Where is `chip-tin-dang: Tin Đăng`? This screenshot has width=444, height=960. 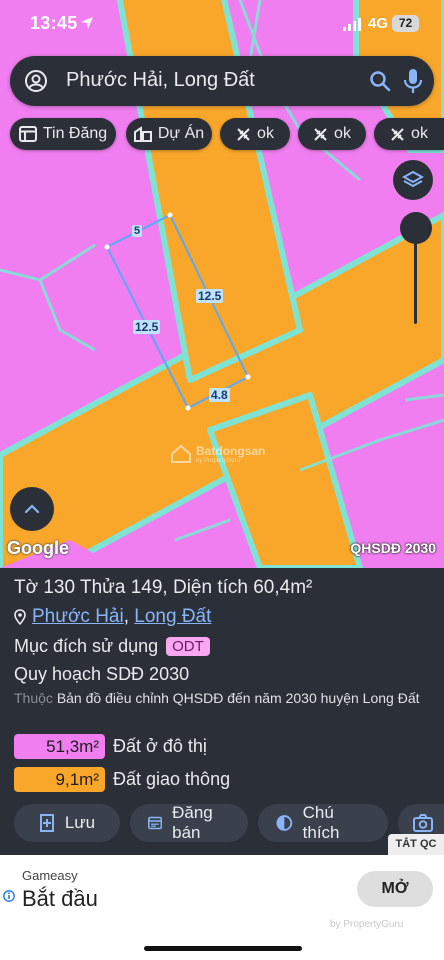 chip-tin-dang: Tin Đăng is located at coordinates (63, 134).